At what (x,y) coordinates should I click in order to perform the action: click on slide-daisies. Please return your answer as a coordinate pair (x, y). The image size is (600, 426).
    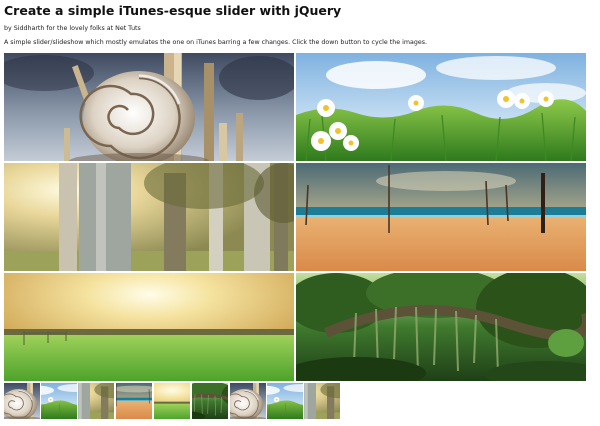
    Looking at the image, I should click on (441, 107).